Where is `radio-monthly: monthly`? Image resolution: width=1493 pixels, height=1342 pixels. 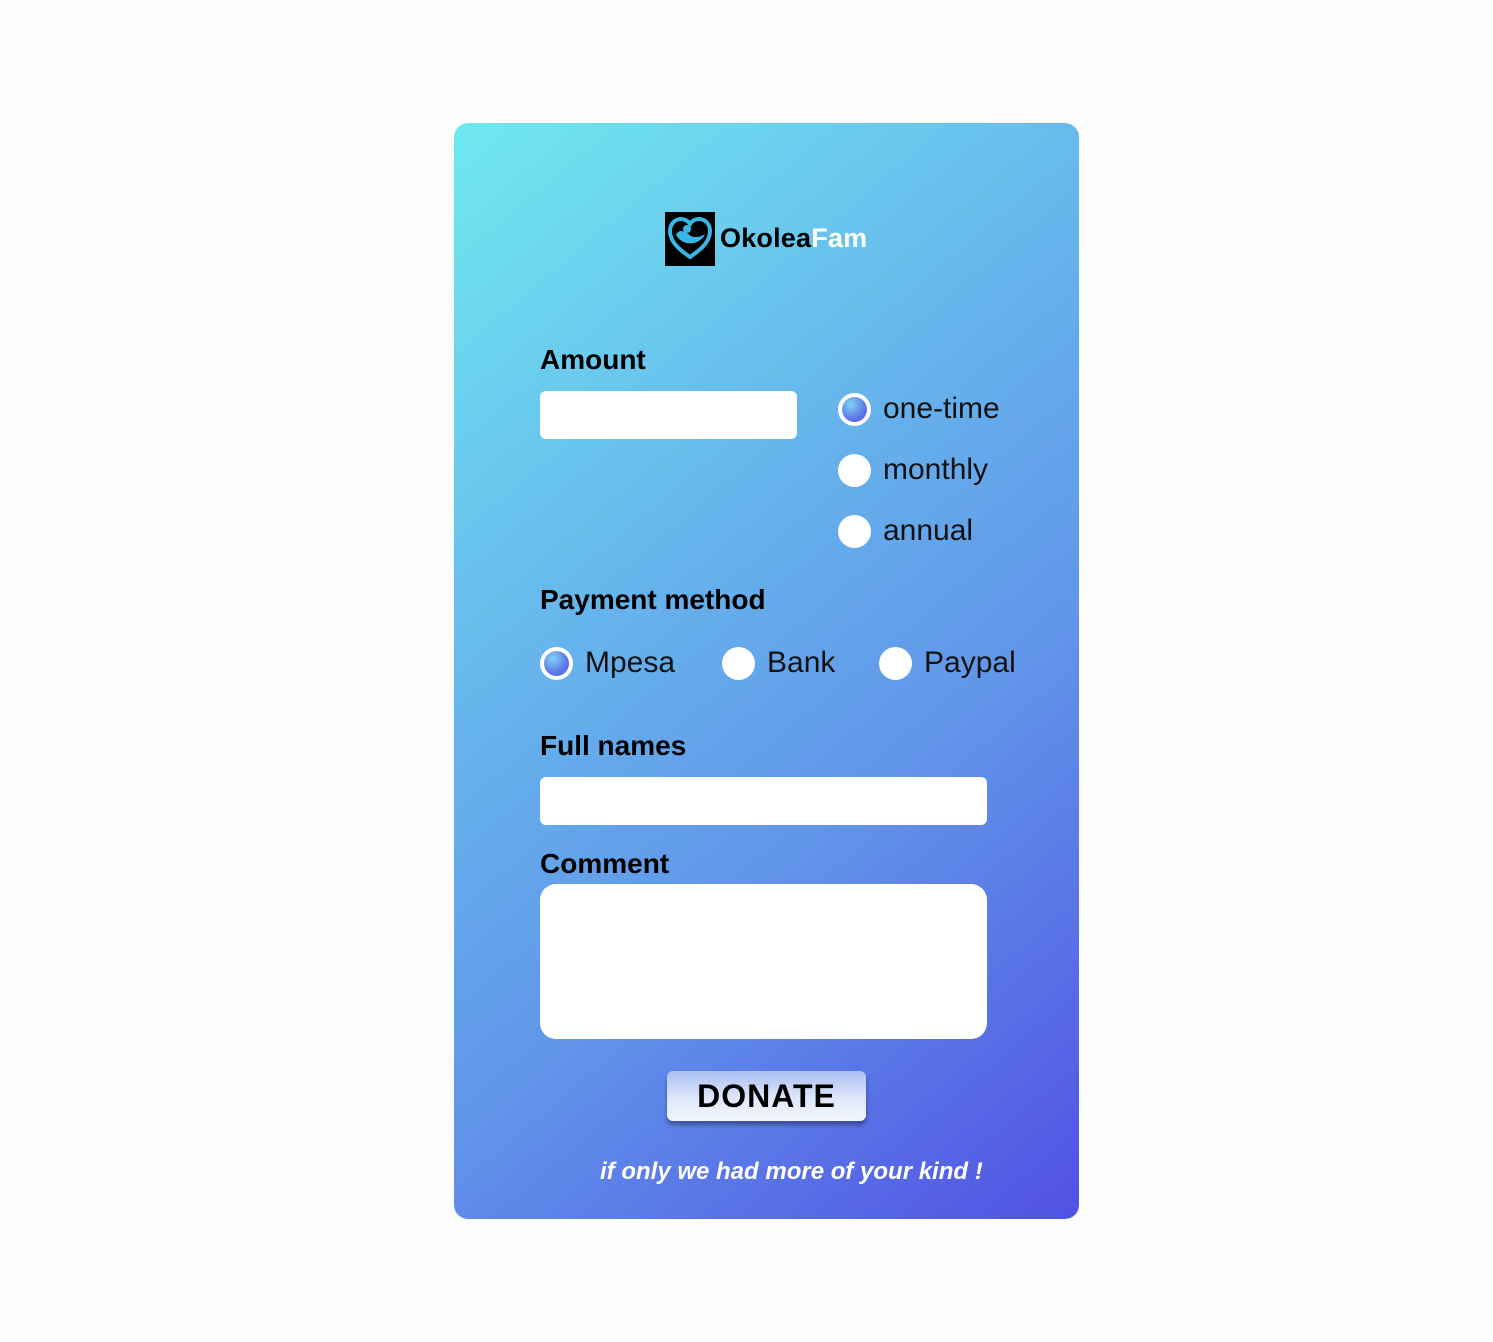 radio-monthly: monthly is located at coordinates (913, 470).